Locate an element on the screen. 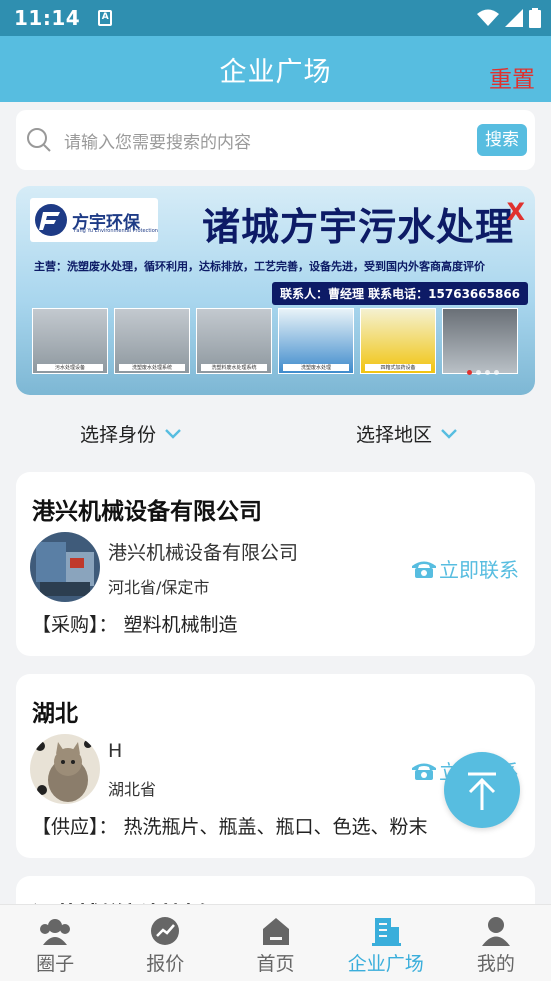 The image size is (551, 981). search-input: 请输入您需要搜索的内容 is located at coordinates (270, 140).